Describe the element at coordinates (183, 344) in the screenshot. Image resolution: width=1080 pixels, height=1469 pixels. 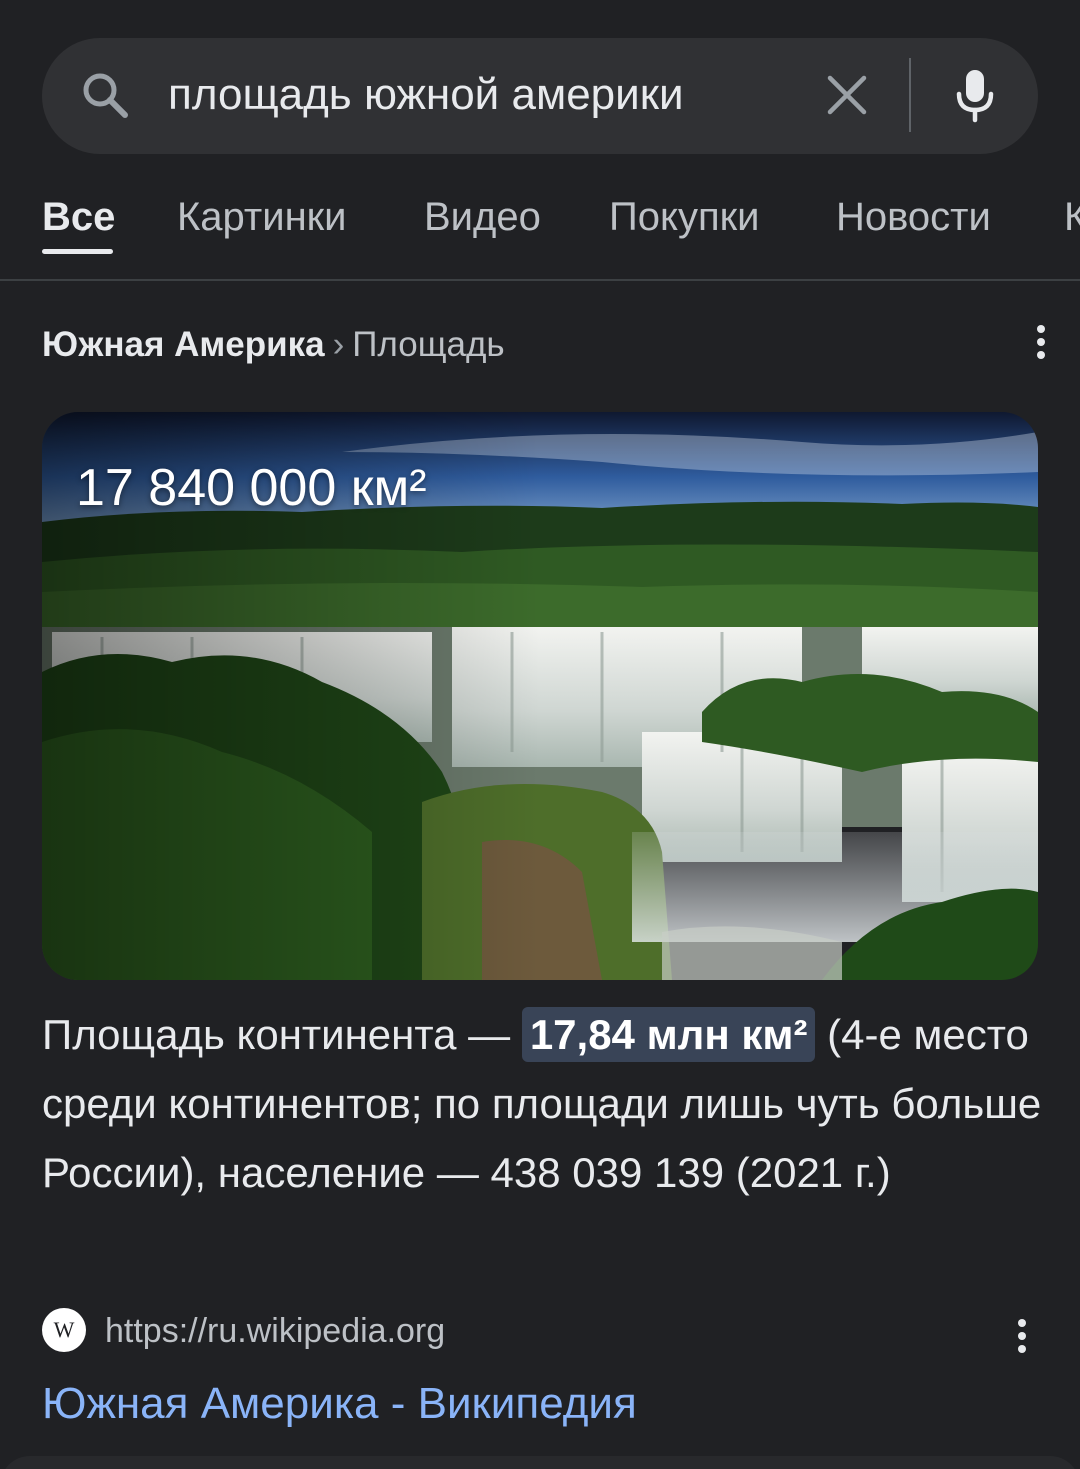
I see `breadcrumb-entity: Южная Америка` at that location.